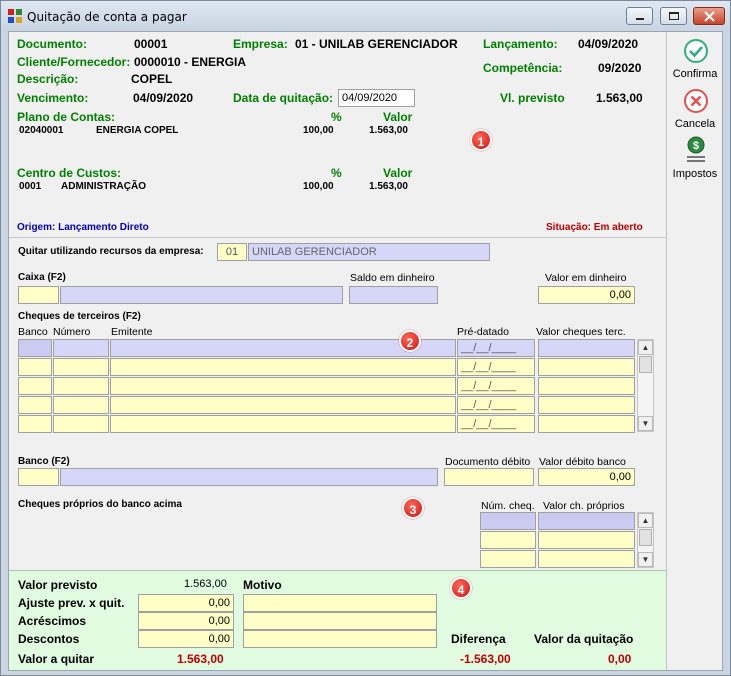  What do you see at coordinates (696, 51) in the screenshot?
I see `check-icon` at bounding box center [696, 51].